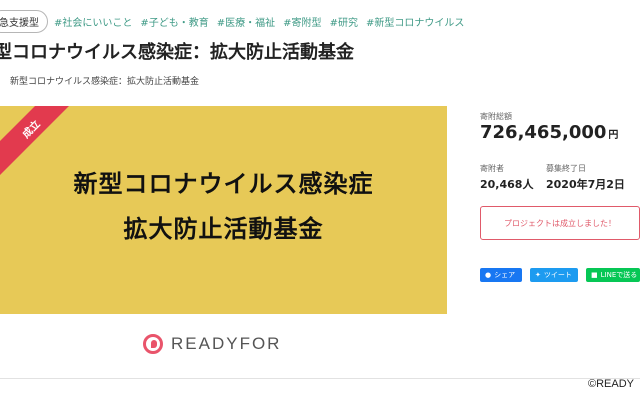 The width and height of the screenshot is (640, 400). What do you see at coordinates (613, 135) in the screenshot?
I see `total-unit: 円` at bounding box center [613, 135].